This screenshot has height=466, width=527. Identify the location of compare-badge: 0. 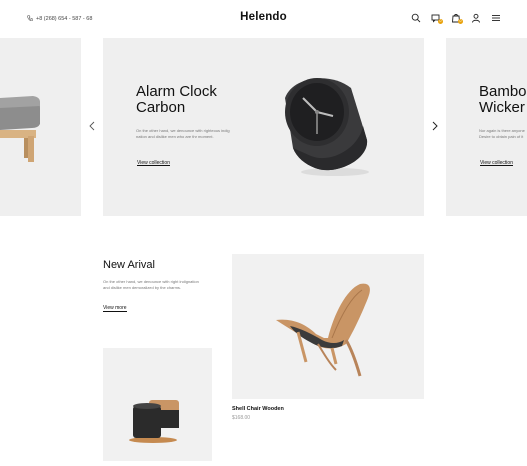
(440, 21).